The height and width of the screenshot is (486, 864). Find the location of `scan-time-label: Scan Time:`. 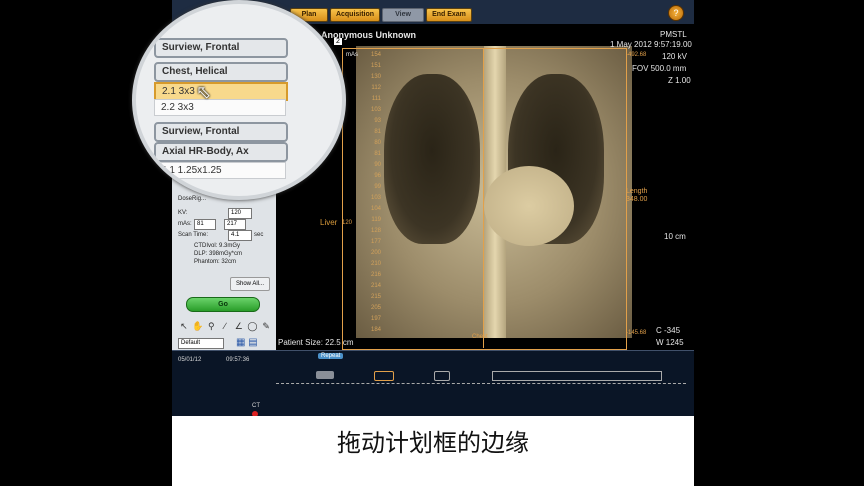

scan-time-label: Scan Time: is located at coordinates (193, 235).